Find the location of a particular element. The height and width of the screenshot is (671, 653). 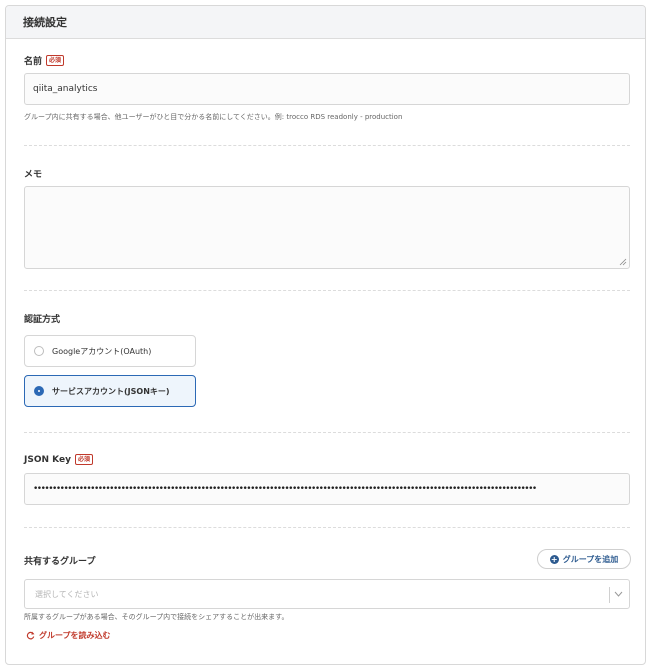

auth-option-oauth: Googleアカウント(OAuth) is located at coordinates (110, 351).